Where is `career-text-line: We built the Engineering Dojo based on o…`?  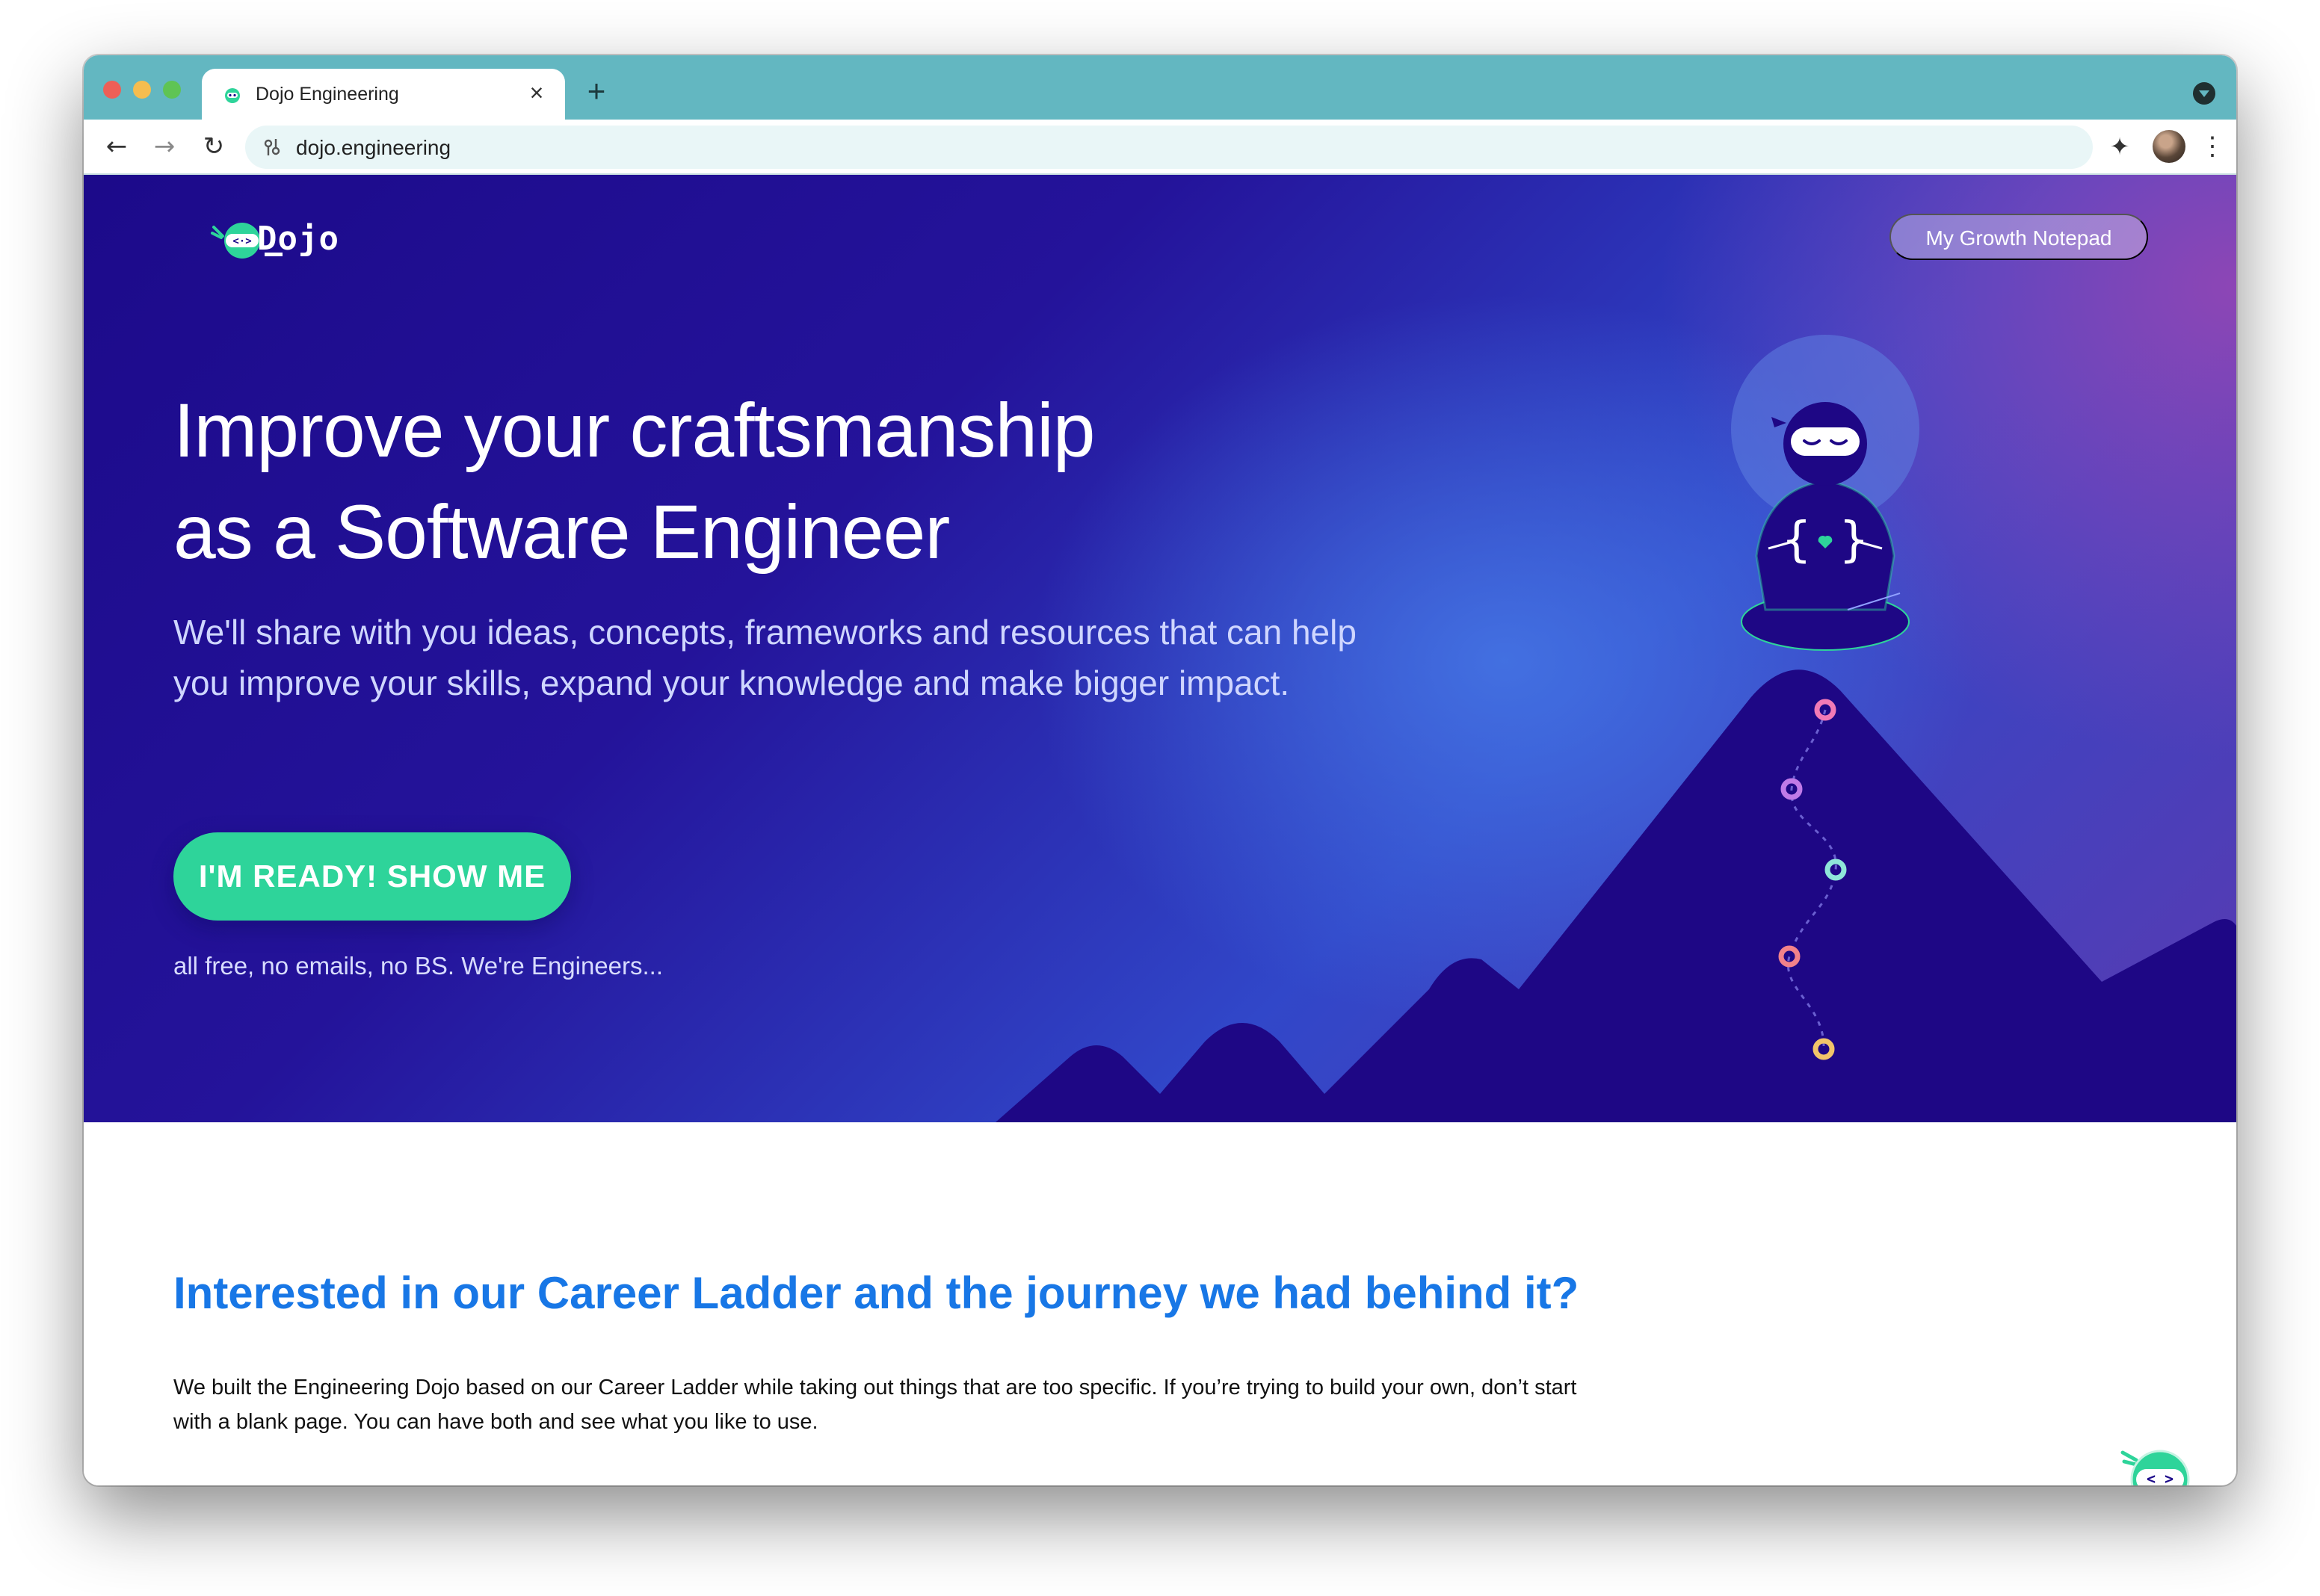 career-text-line: We built the Engineering Dojo based on o… is located at coordinates (875, 1387).